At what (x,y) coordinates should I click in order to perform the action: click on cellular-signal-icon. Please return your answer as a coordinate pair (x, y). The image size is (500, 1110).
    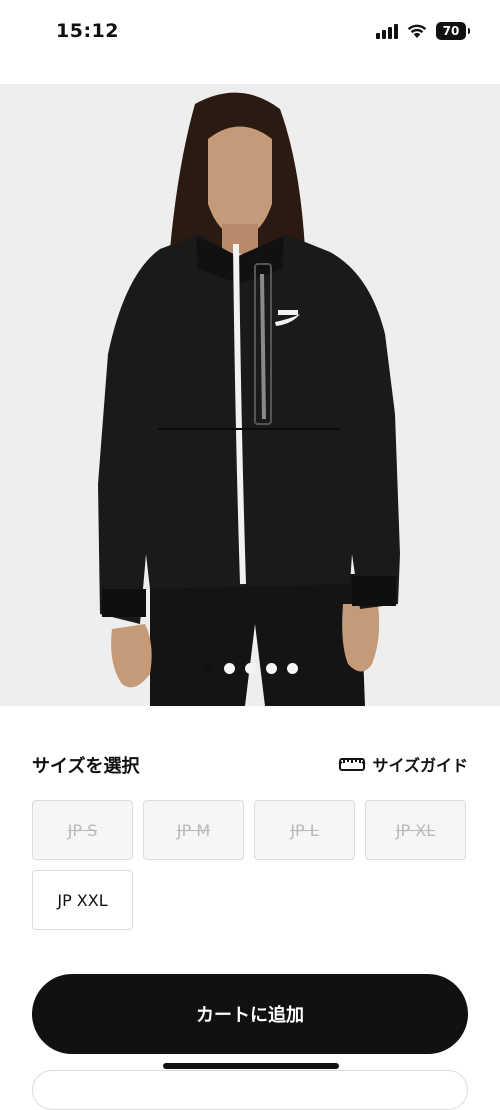
    Looking at the image, I should click on (387, 31).